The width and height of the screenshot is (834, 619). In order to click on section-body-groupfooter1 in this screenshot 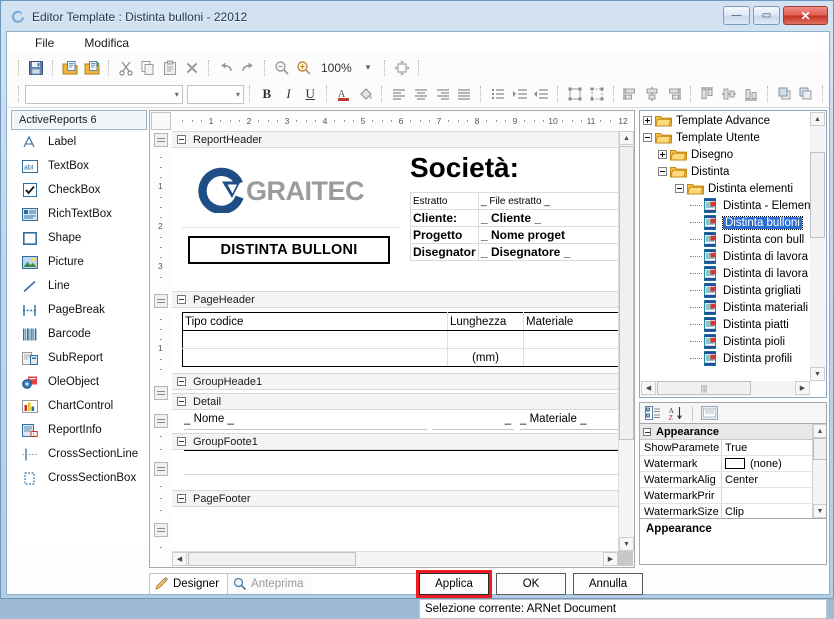, I will do `click(395, 470)`.